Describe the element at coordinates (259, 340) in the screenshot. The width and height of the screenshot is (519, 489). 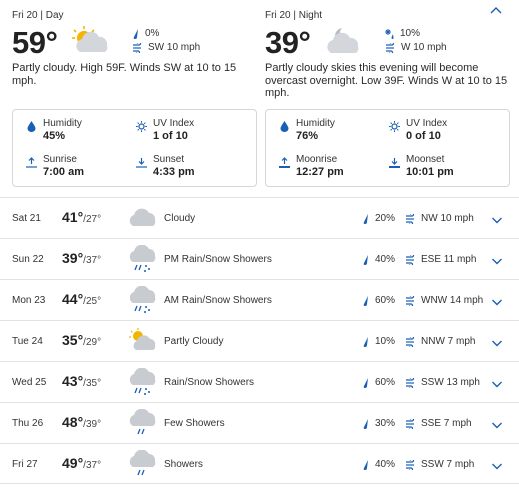
I see `forecast-row: Tue 24 35°/29° Partly Cloudy 10% NNW 7 mph` at that location.